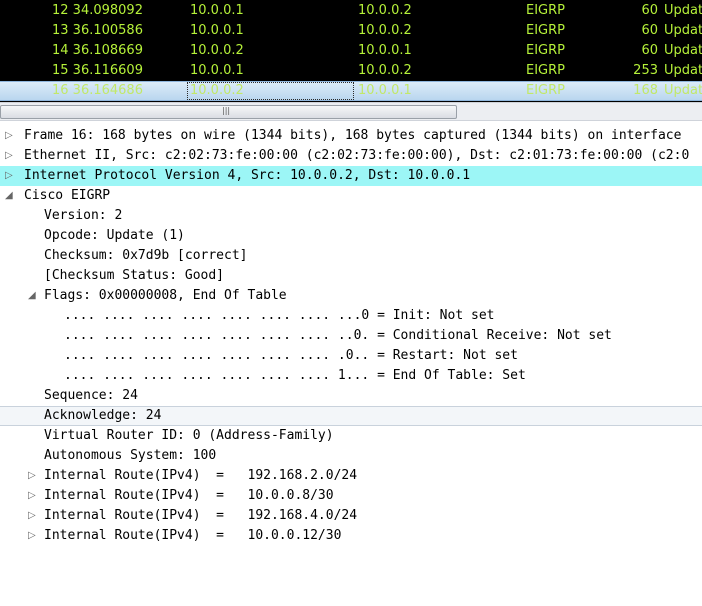 The height and width of the screenshot is (606, 702). I want to click on tree-item-eigrp: ◢ Cisco EIGRP, so click(351, 196).